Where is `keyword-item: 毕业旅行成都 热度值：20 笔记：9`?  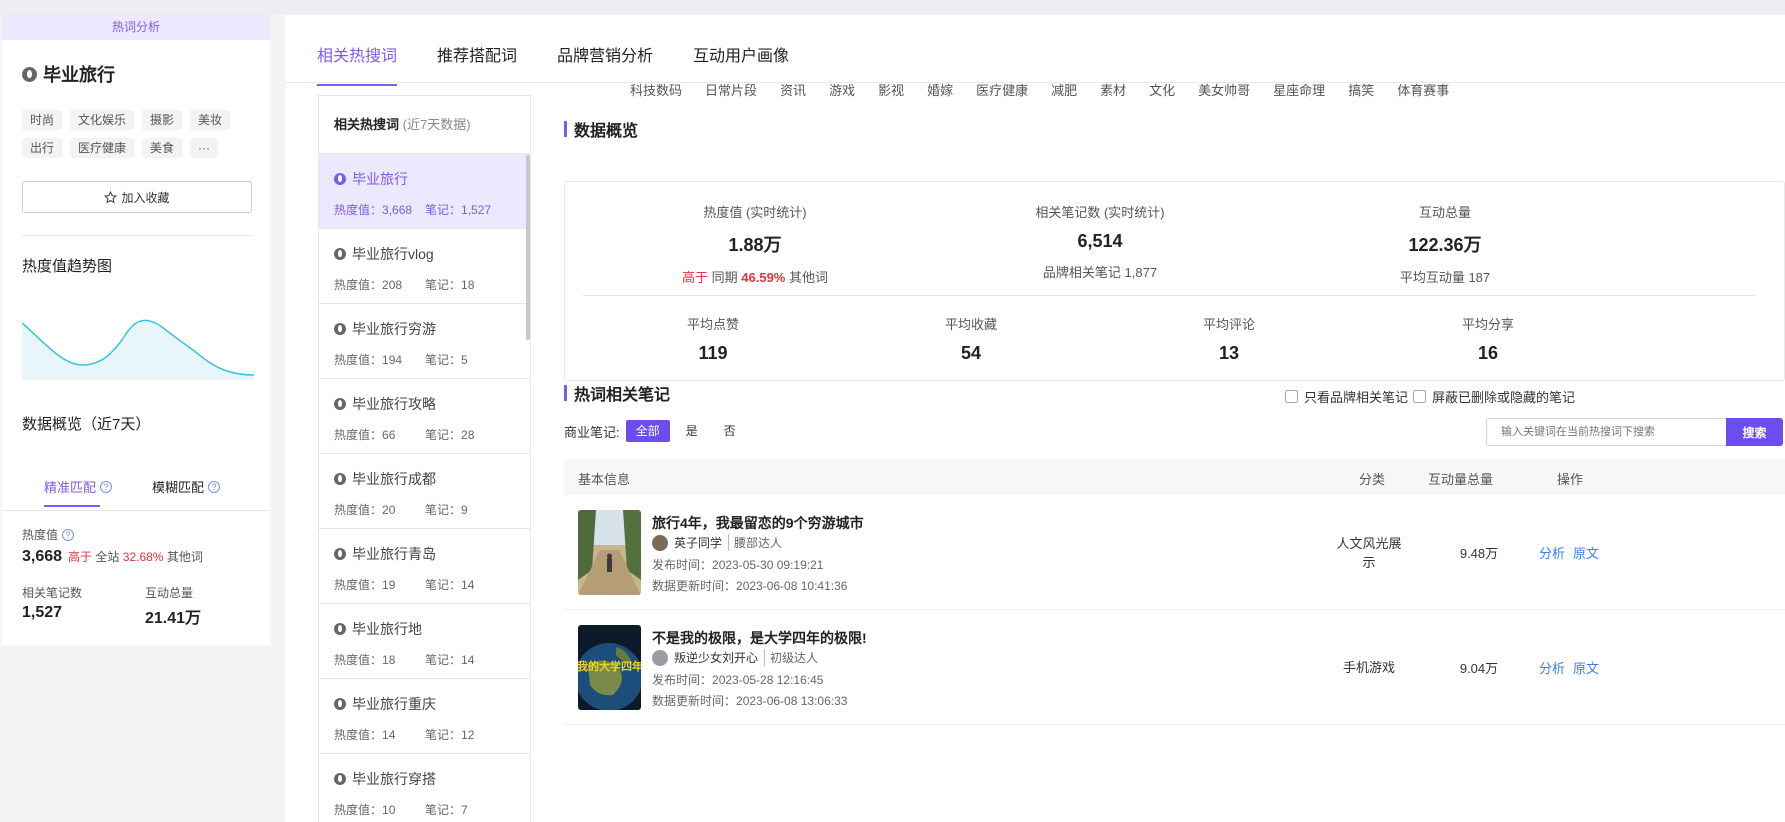 keyword-item: 毕业旅行成都 热度值：20 笔记：9 is located at coordinates (424, 491).